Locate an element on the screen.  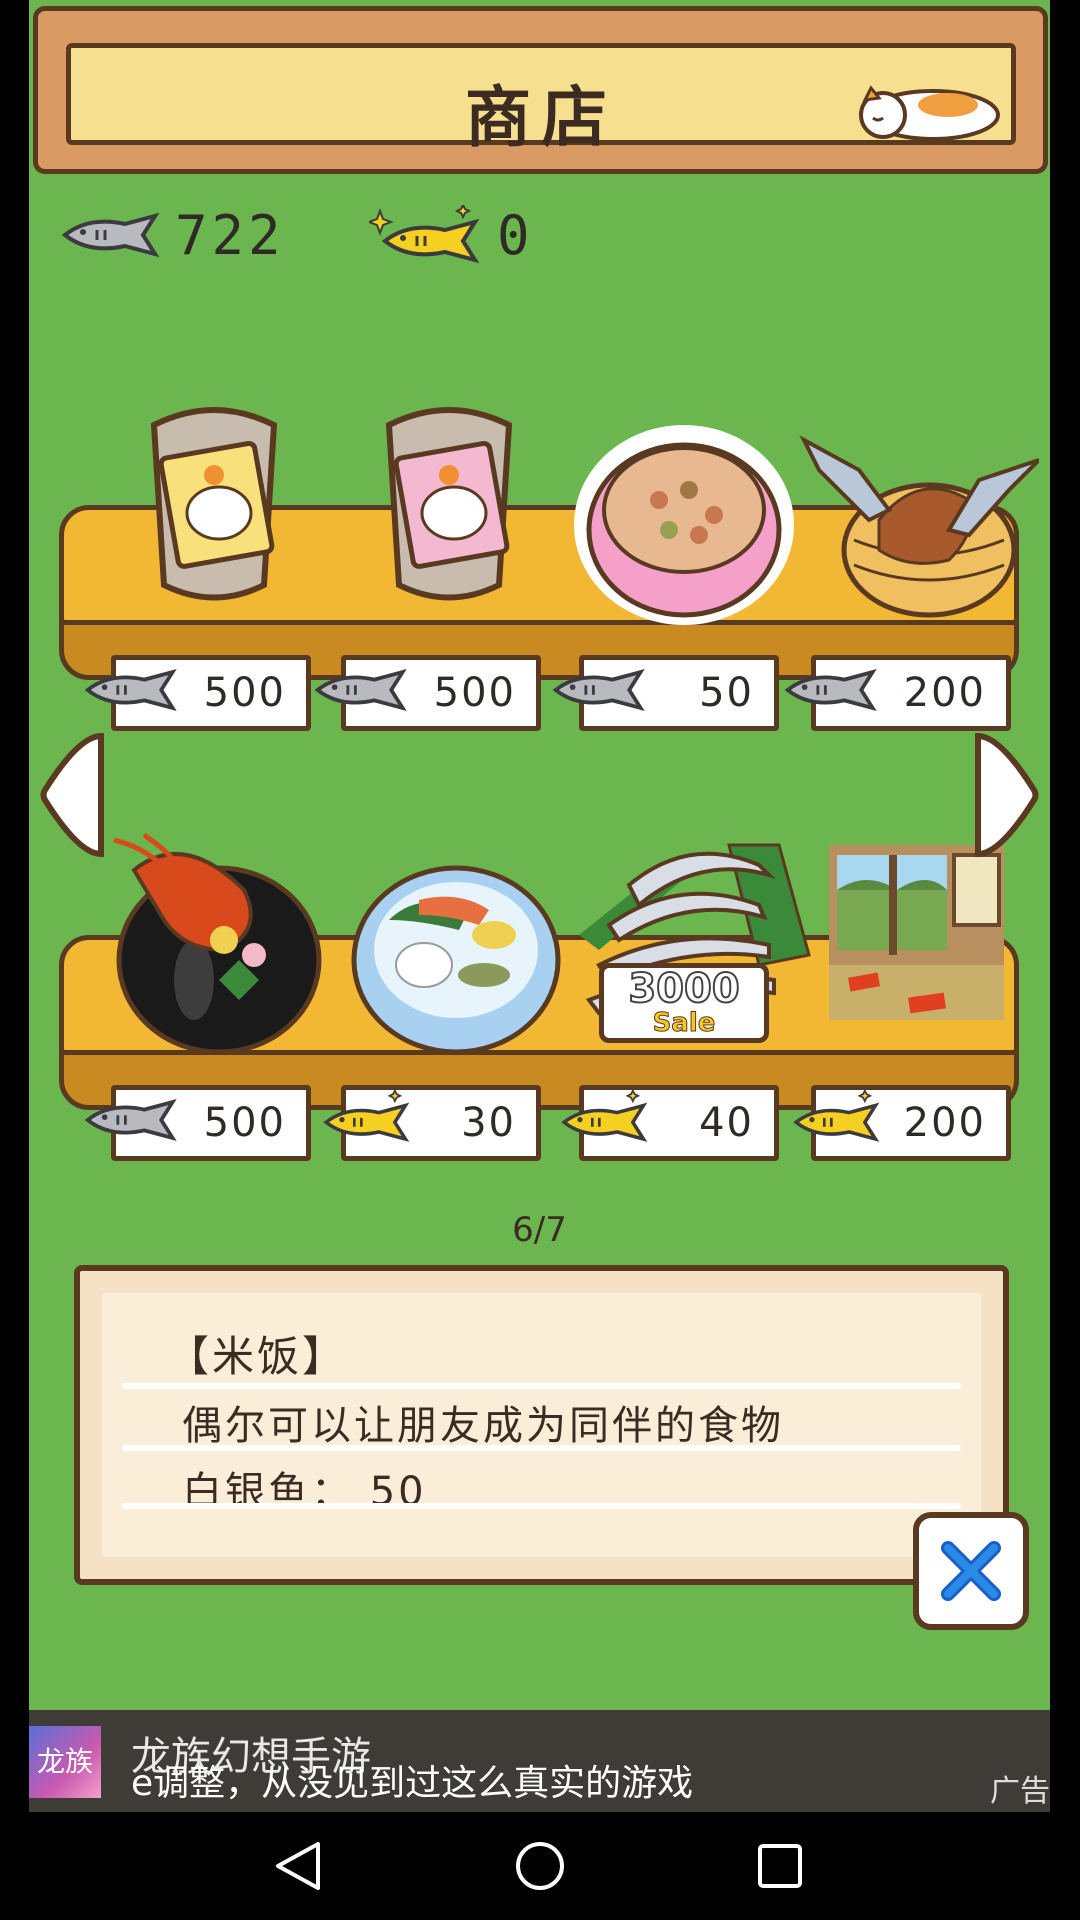
shop-item-cat-food-yellow is located at coordinates (214, 502).